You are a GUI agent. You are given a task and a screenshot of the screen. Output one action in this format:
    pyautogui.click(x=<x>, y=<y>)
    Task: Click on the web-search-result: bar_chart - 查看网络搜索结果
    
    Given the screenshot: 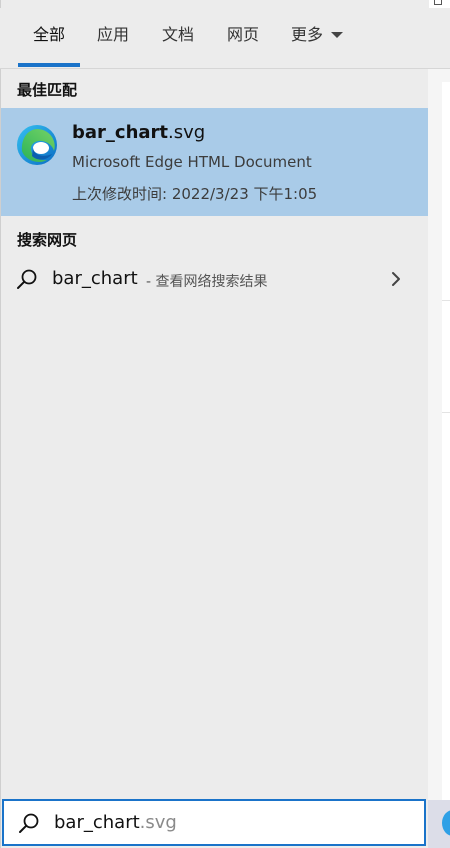 What is the action you would take?
    pyautogui.click(x=214, y=279)
    